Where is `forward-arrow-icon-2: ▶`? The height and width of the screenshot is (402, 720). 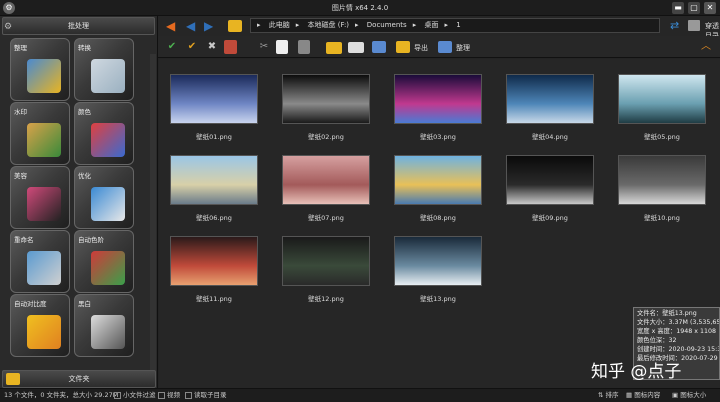
forward-arrow-icon-2: ▶ is located at coordinates (208, 26).